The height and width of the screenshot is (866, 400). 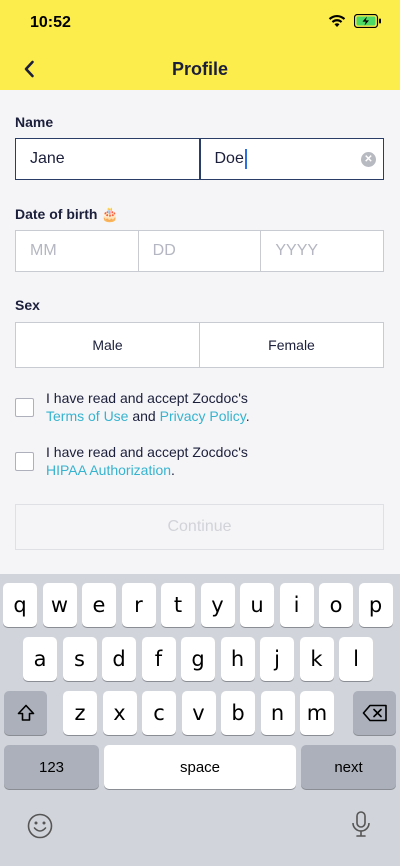 I want to click on terms-checkbox, so click(x=24, y=407).